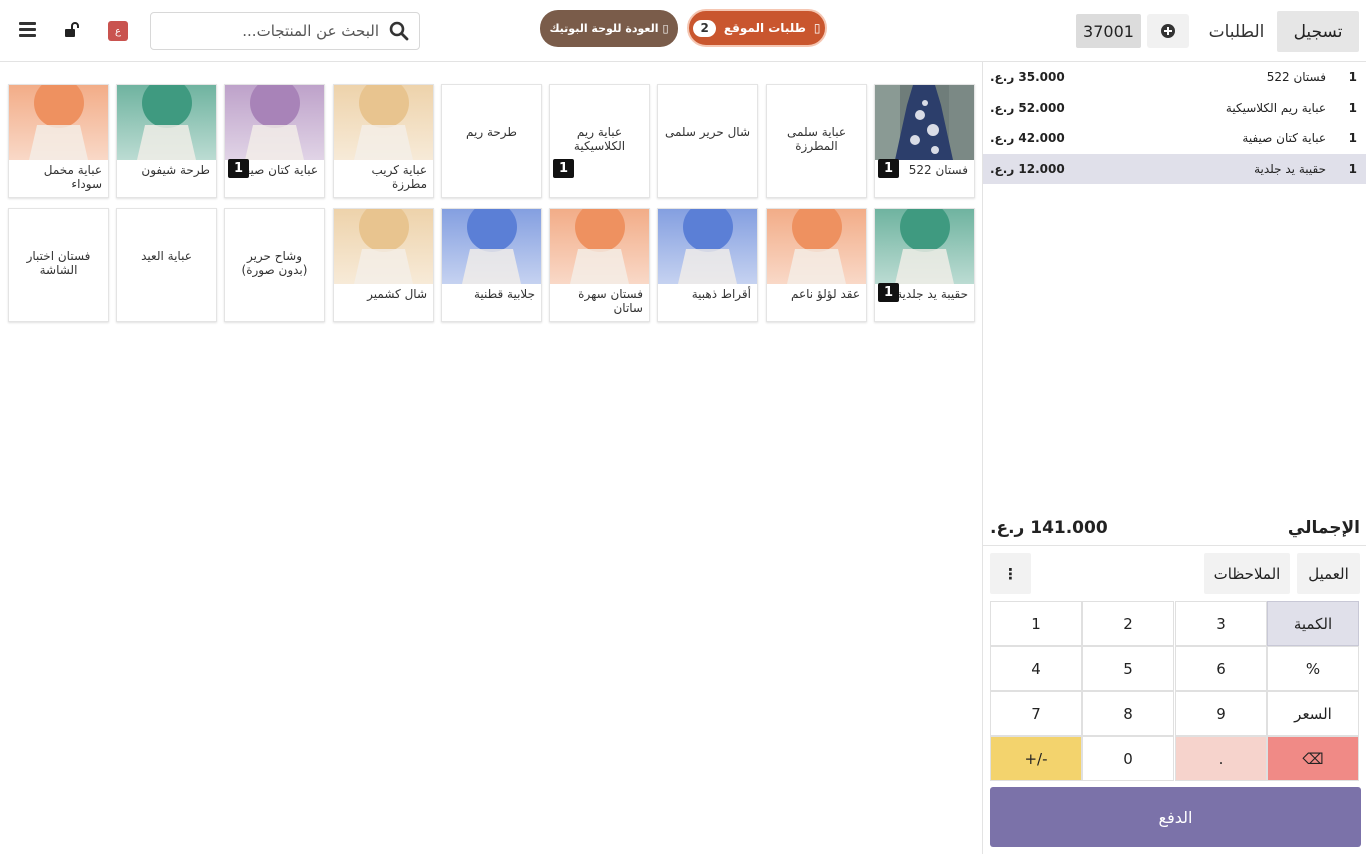 This screenshot has height=854, width=1366. What do you see at coordinates (1108, 31) in the screenshot?
I see `current-order-tab: 37001` at bounding box center [1108, 31].